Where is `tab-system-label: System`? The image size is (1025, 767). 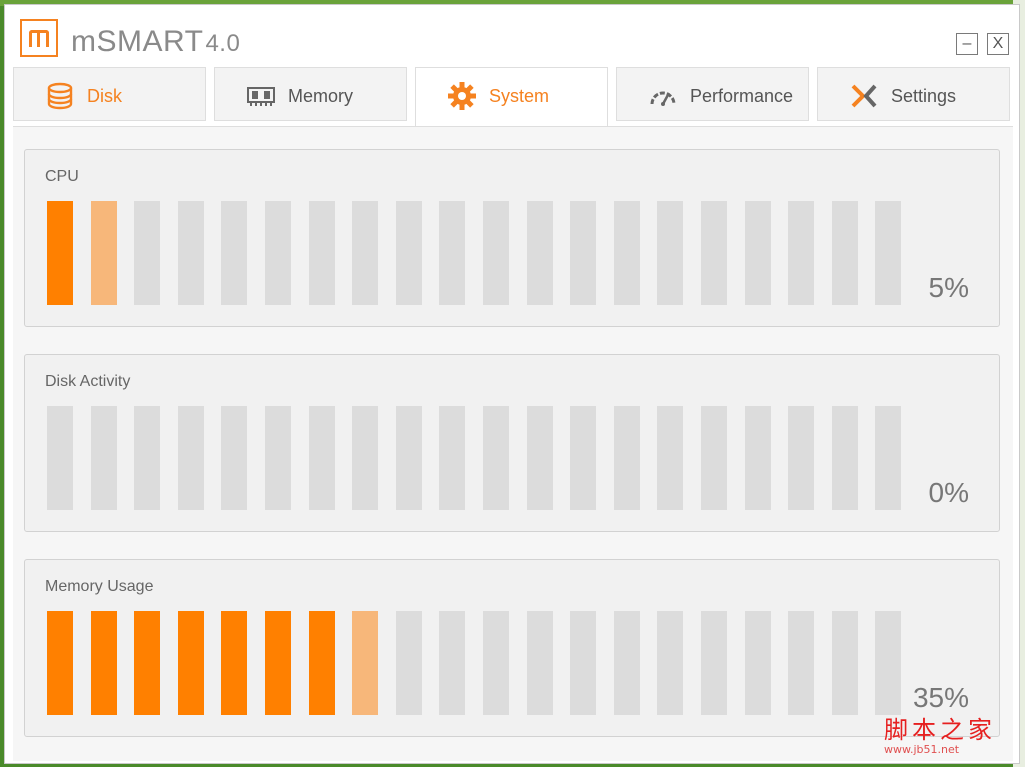
tab-system-label: System is located at coordinates (519, 96).